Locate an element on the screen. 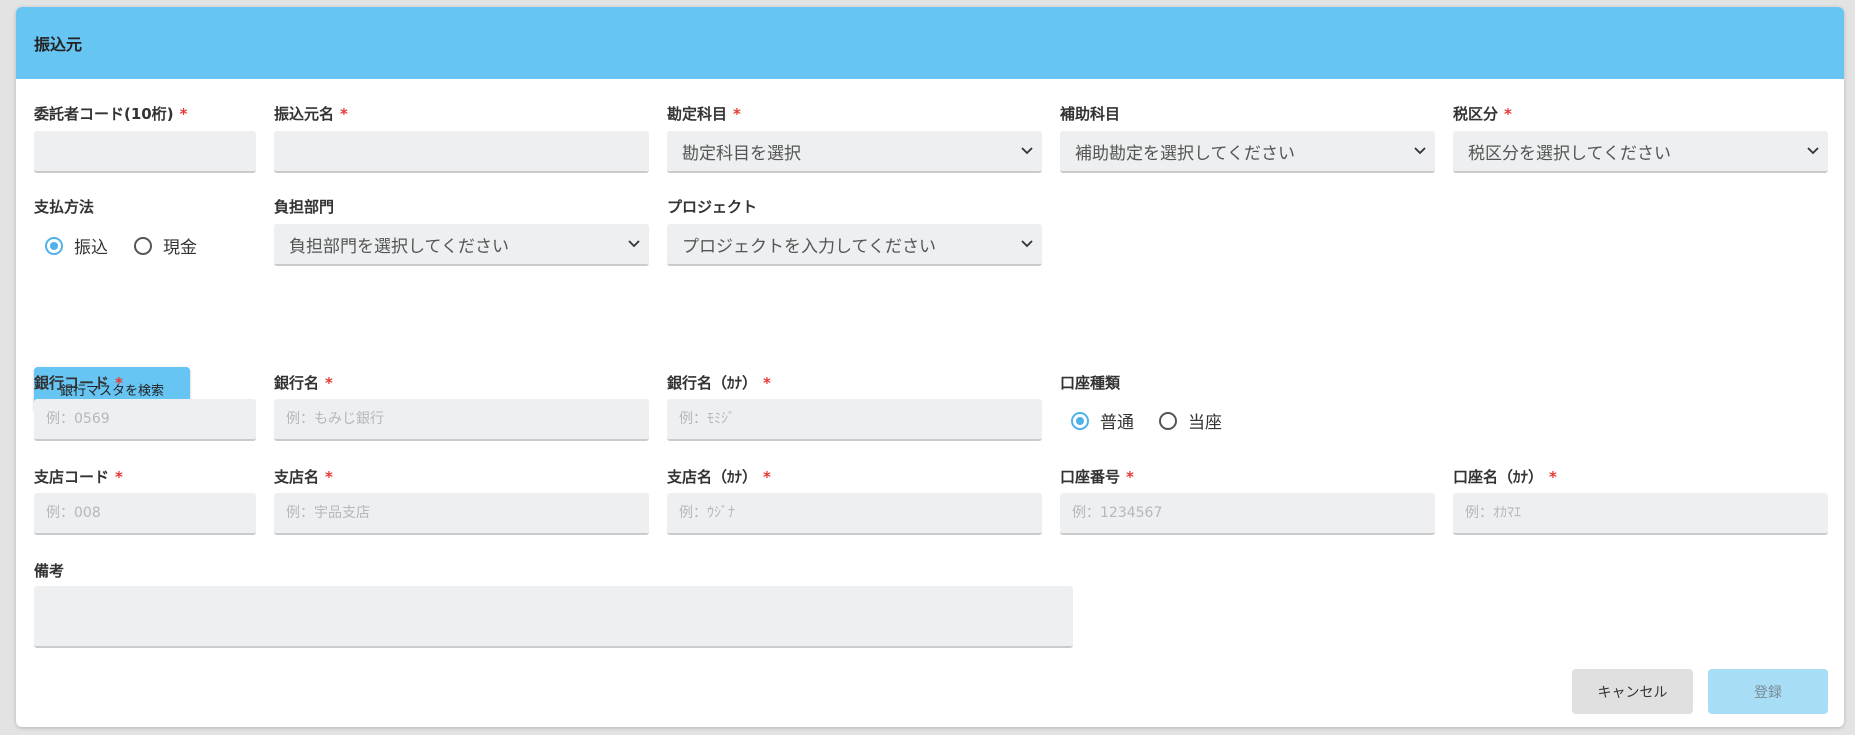 The image size is (1855, 735). payment-method-transfer: 振込 is located at coordinates (76, 245).